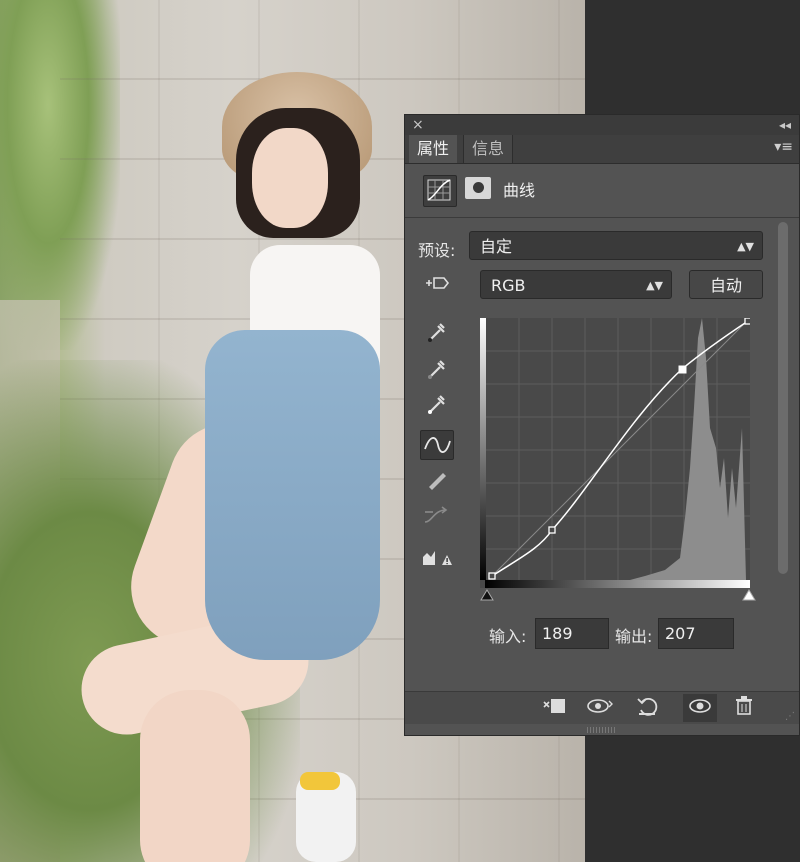  Describe the element at coordinates (496, 246) in the screenshot. I see `preset-value: 自定` at that location.